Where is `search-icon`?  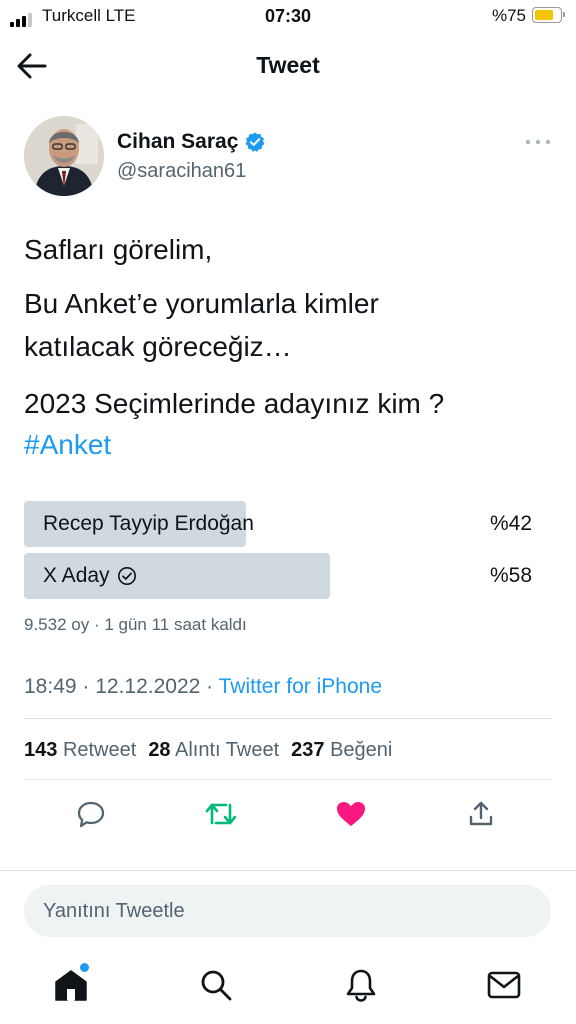
search-icon is located at coordinates (216, 985).